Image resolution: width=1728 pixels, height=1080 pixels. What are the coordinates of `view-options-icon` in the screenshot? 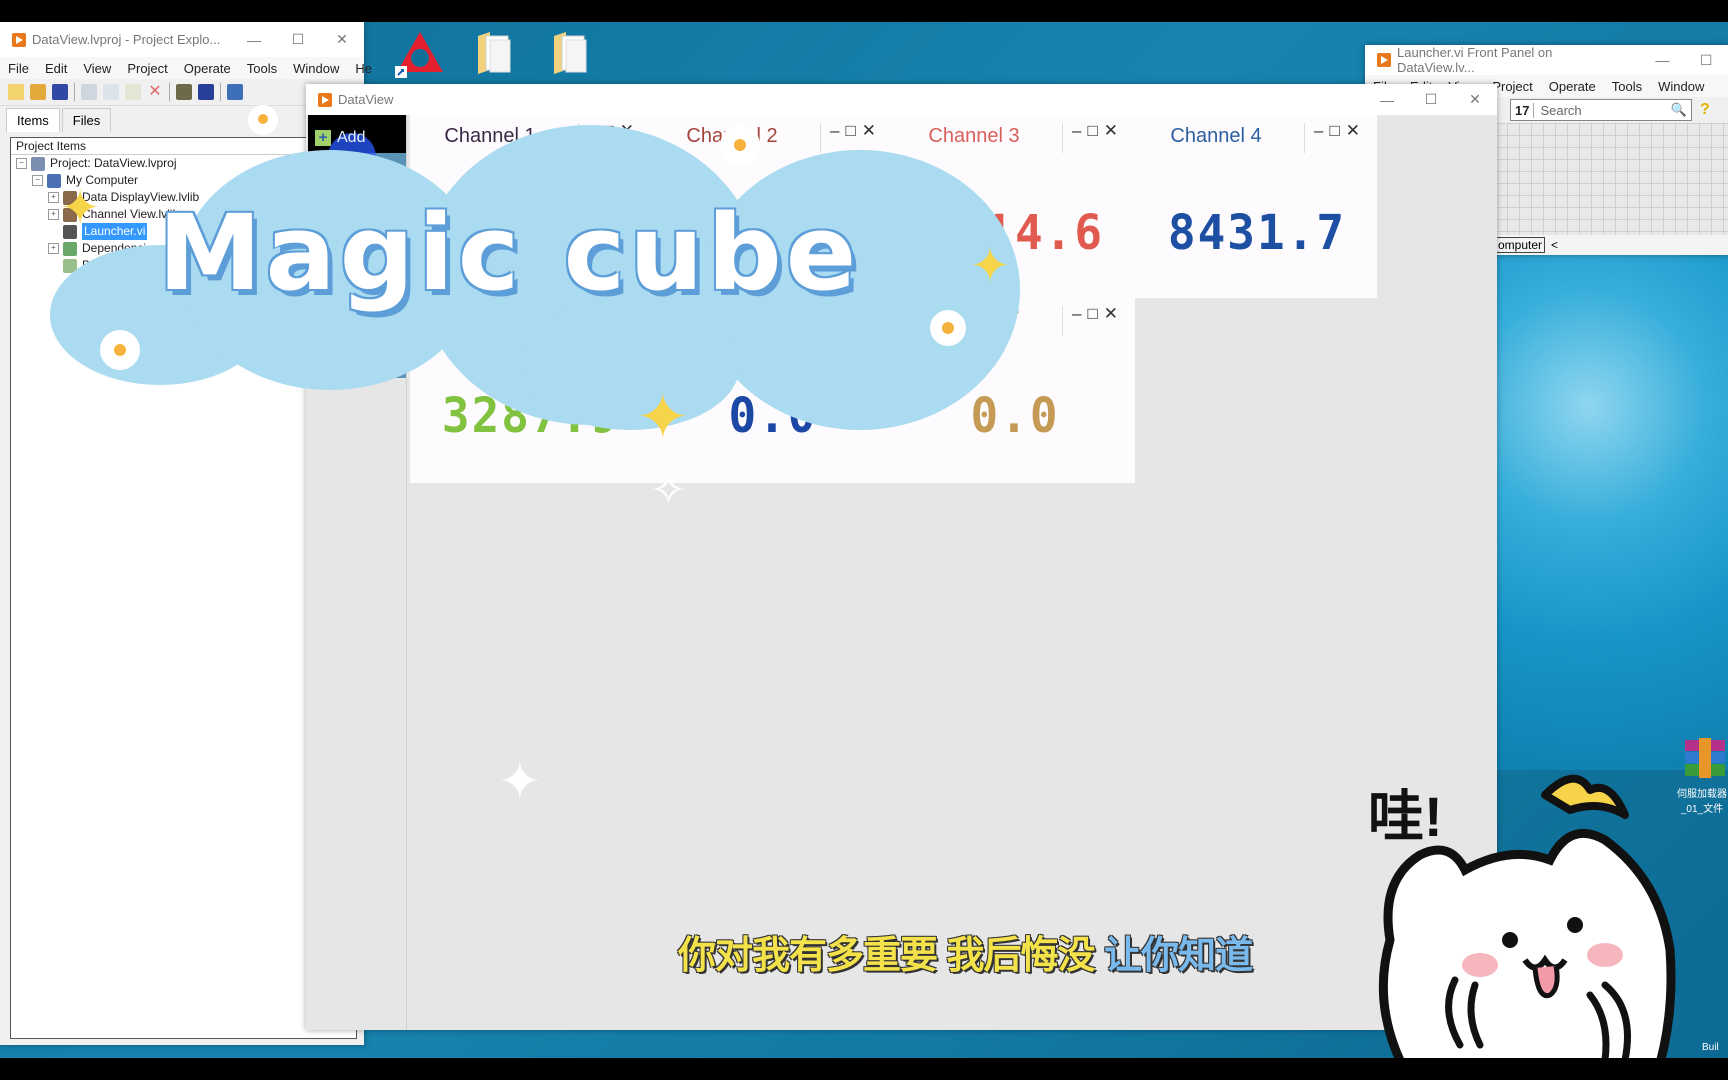 It's located at (235, 92).